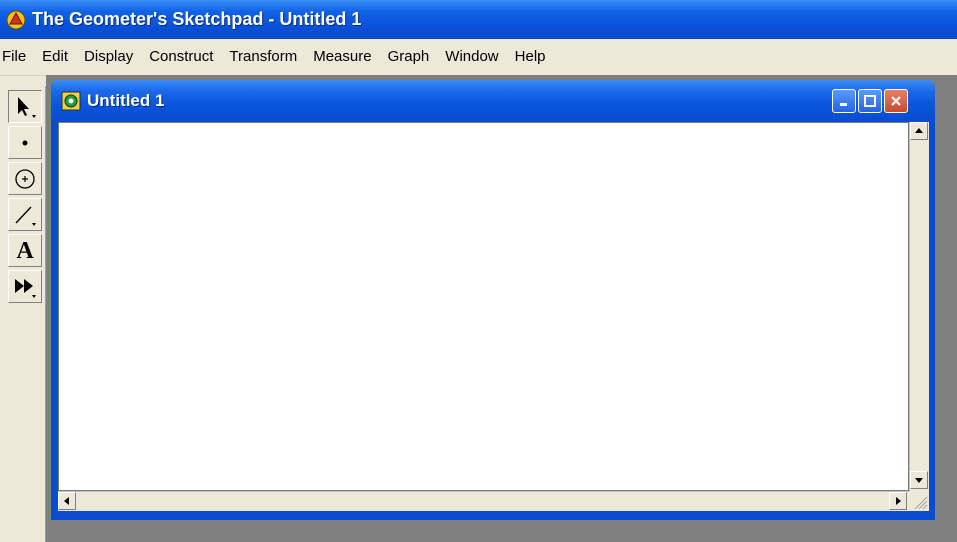  Describe the element at coordinates (17, 57) in the screenshot. I see `menu-file: File` at that location.